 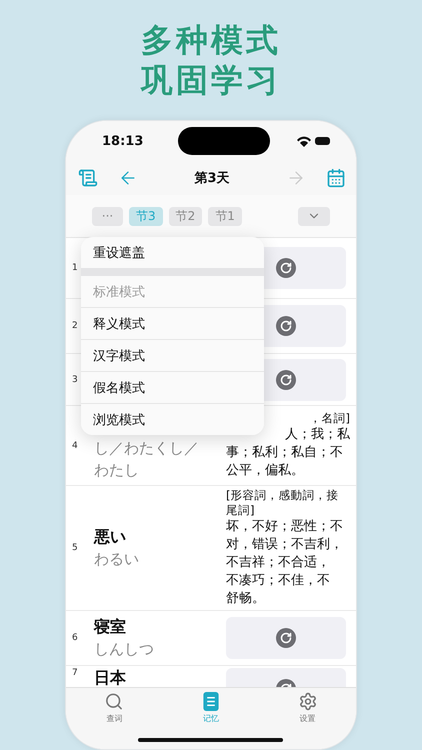 What do you see at coordinates (123, 141) in the screenshot?
I see `status-time: 18:13` at bounding box center [123, 141].